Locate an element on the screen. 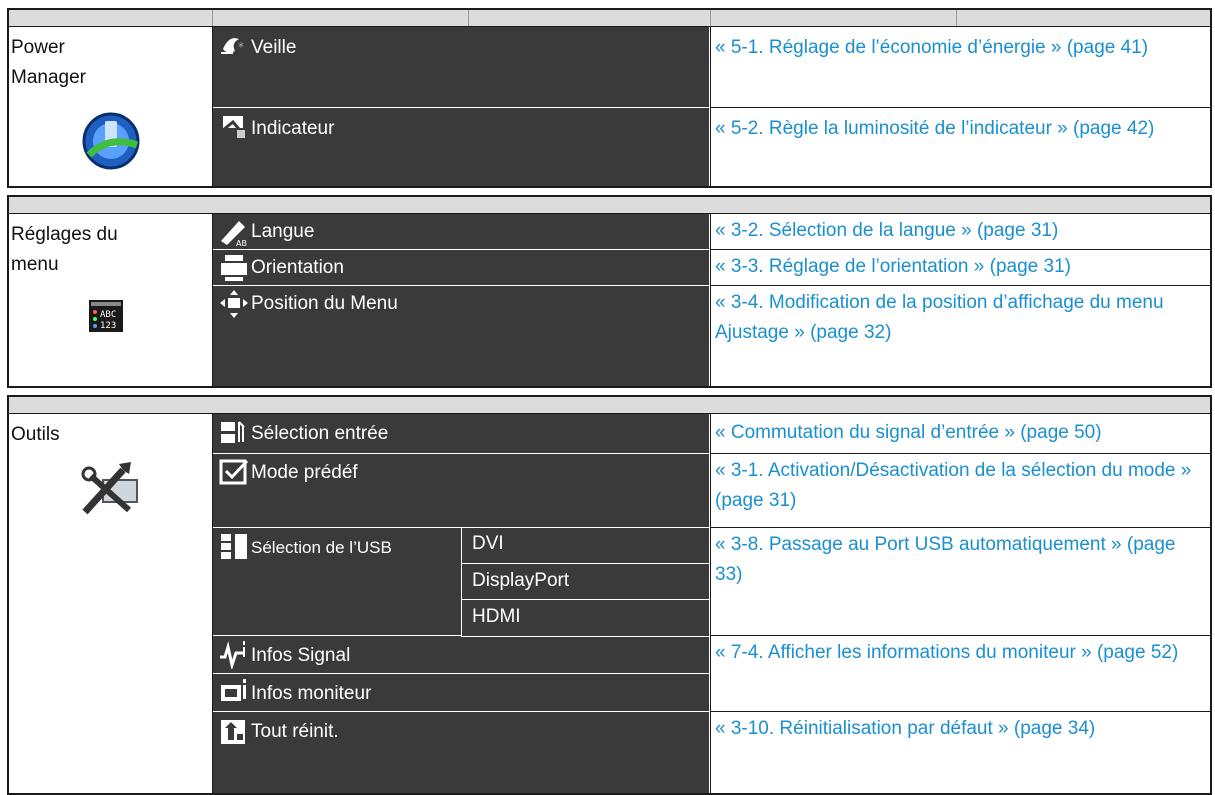  menu-item-position-du-menu: Position du Menu is located at coordinates (461, 337).